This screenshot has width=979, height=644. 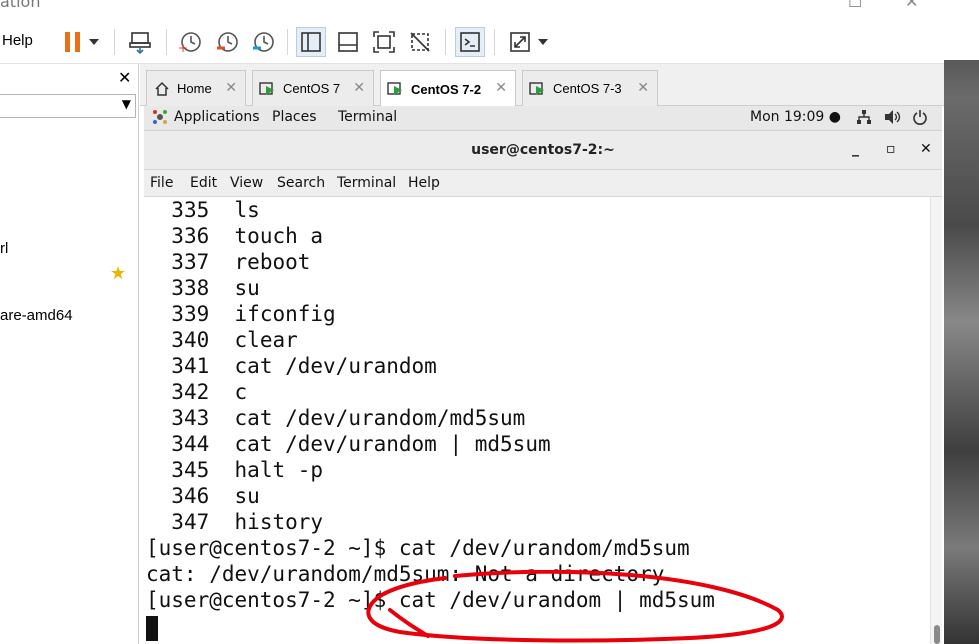 I want to click on terminal-menubar: File Edit View Search Terminal Help, so click(x=543, y=183).